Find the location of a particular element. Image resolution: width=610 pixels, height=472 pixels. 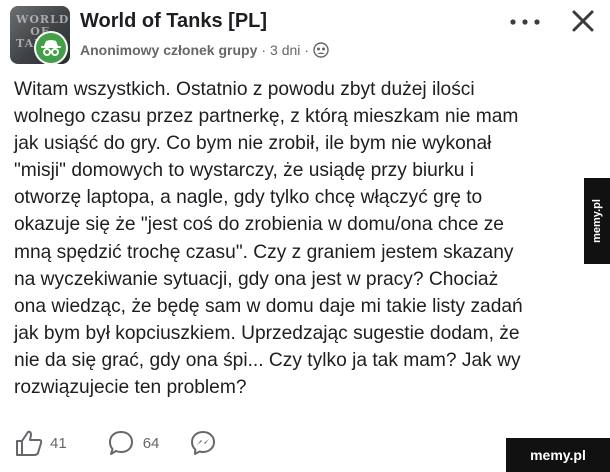

side-watermark-text: memy.pl is located at coordinates (597, 221).